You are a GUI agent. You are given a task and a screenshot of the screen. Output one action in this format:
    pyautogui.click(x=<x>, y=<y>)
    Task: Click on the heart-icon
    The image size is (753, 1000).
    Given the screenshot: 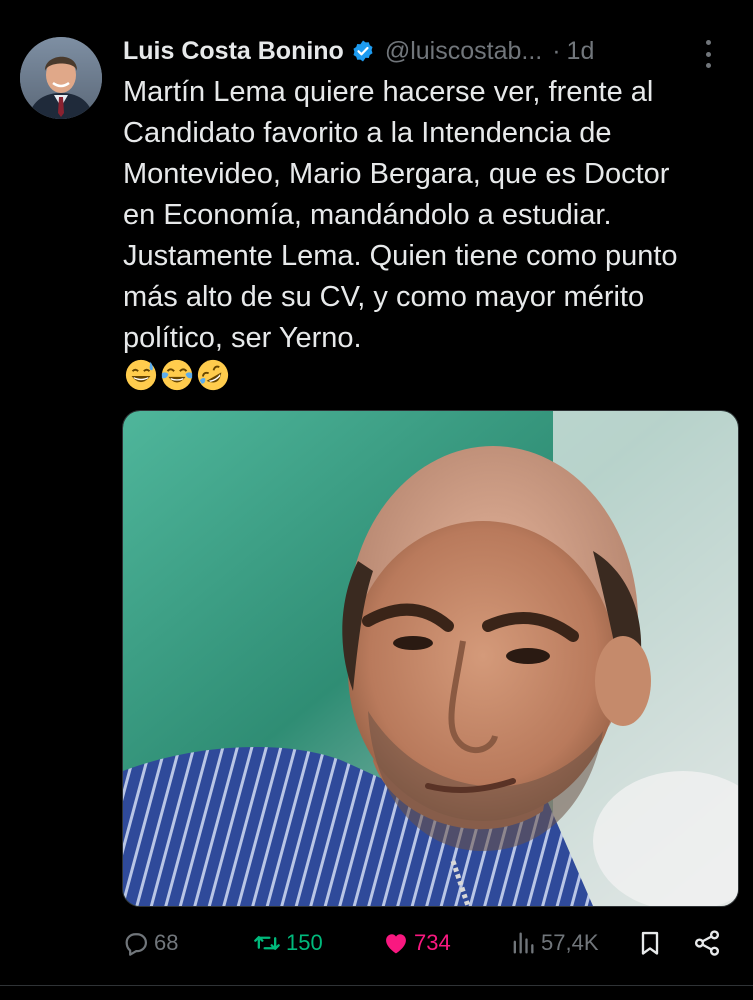 What is the action you would take?
    pyautogui.click(x=396, y=944)
    